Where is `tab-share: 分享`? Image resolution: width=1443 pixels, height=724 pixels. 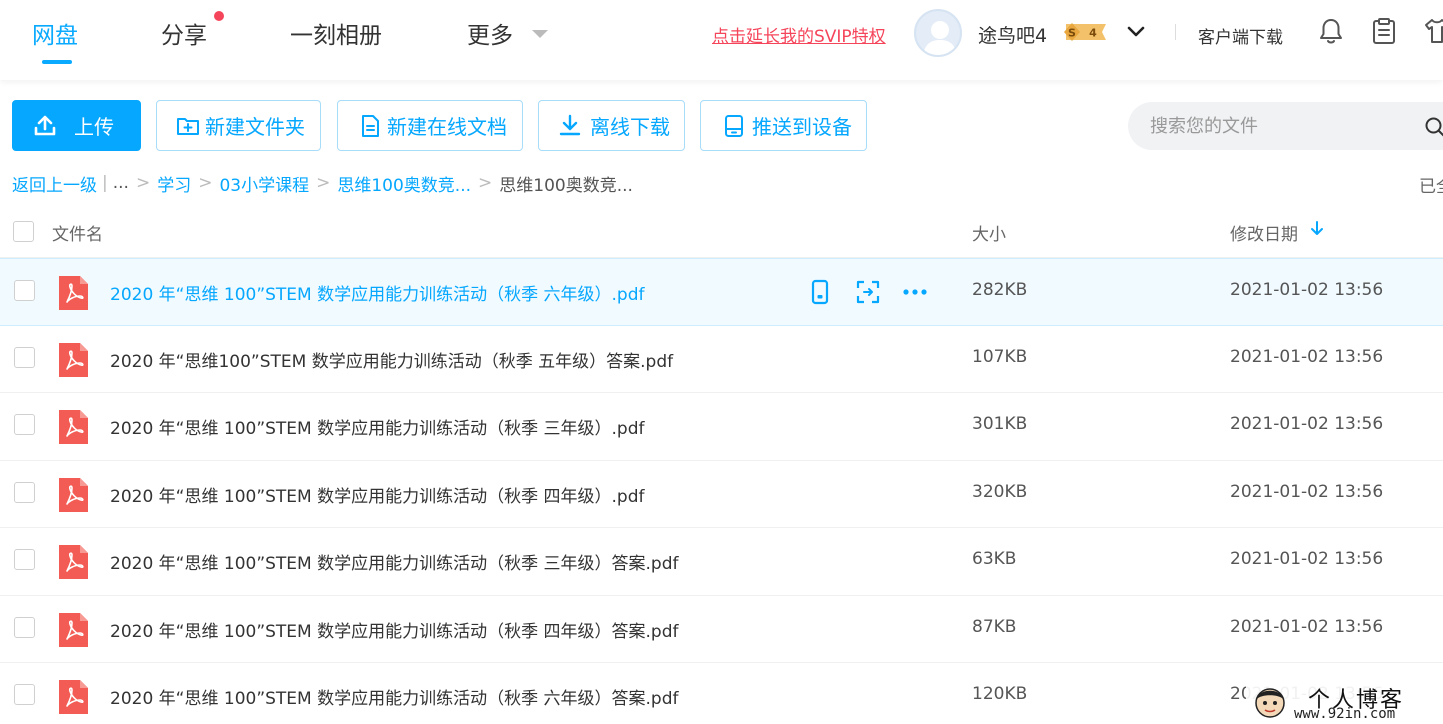 tab-share: 分享 is located at coordinates (184, 33).